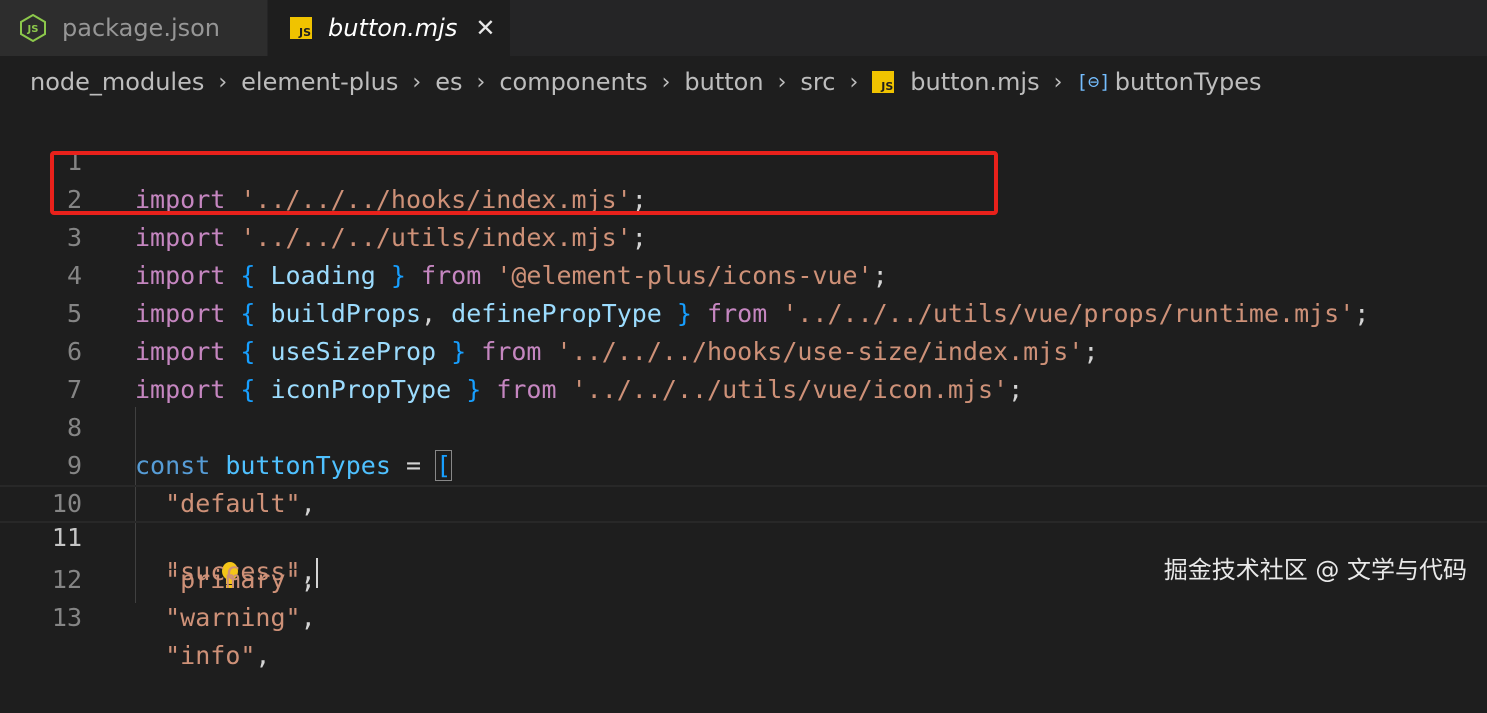  I want to click on string-literal: "info", so click(210, 655).